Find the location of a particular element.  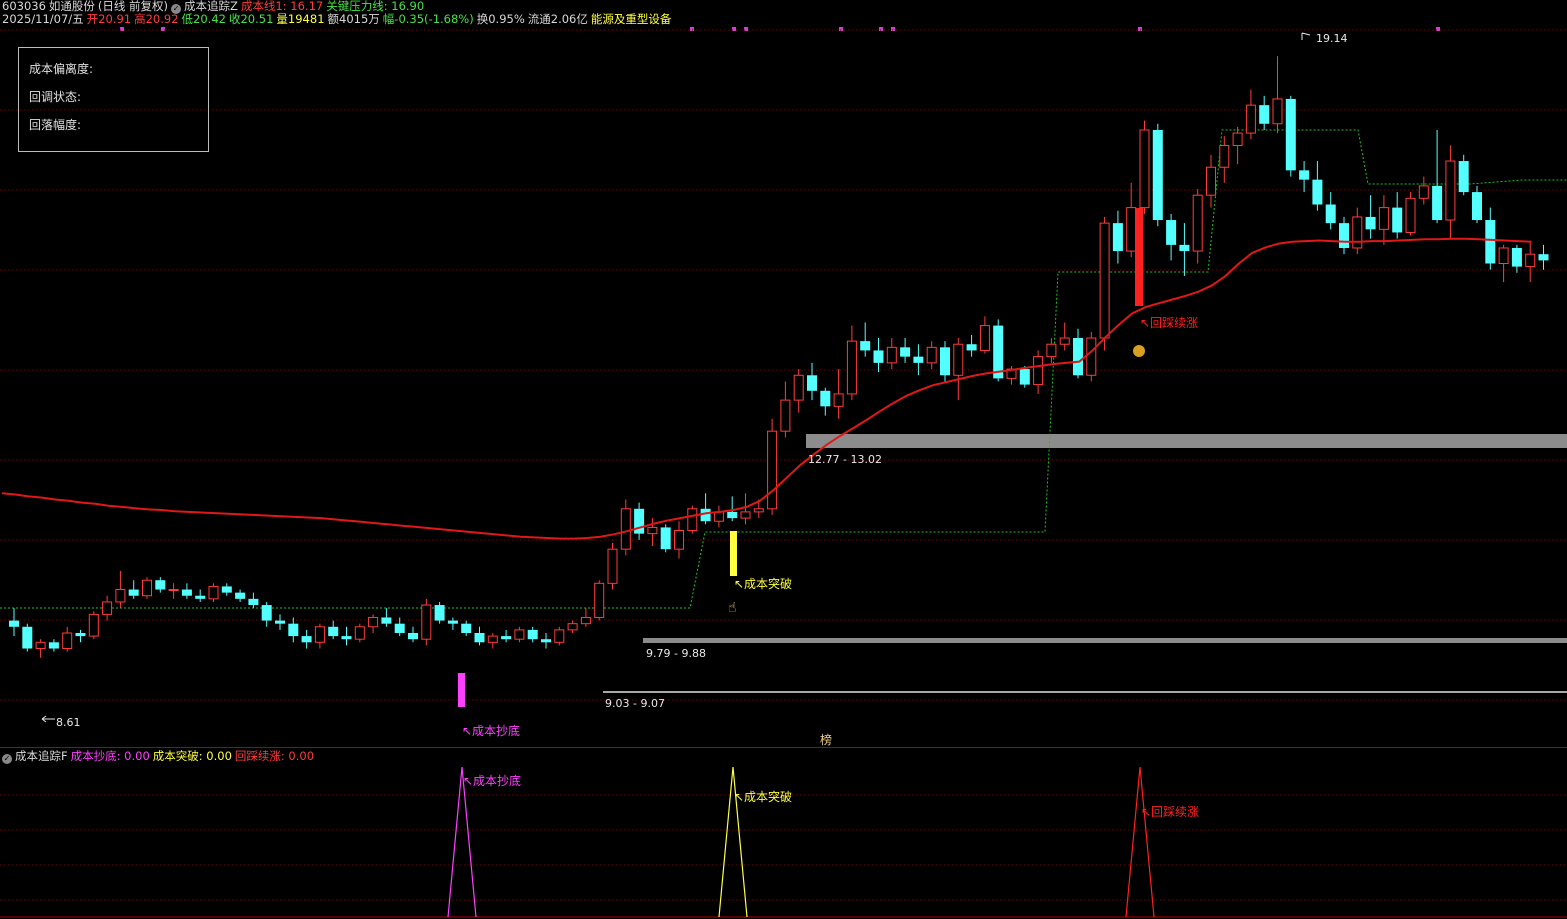

sub-grid-lines is located at coordinates (783, 856).